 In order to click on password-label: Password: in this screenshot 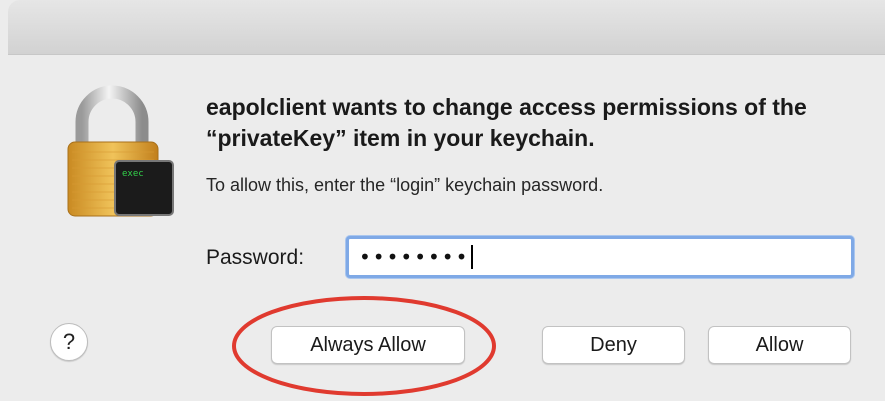, I will do `click(255, 257)`.